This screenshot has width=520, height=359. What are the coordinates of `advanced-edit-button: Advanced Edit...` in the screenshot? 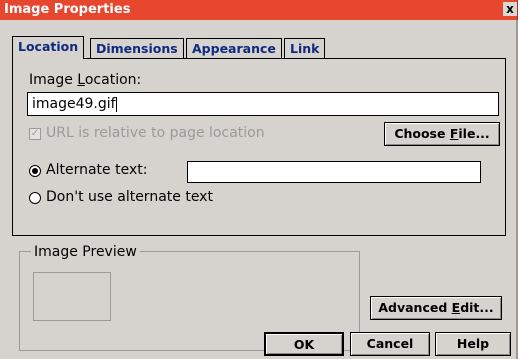 It's located at (436, 308).